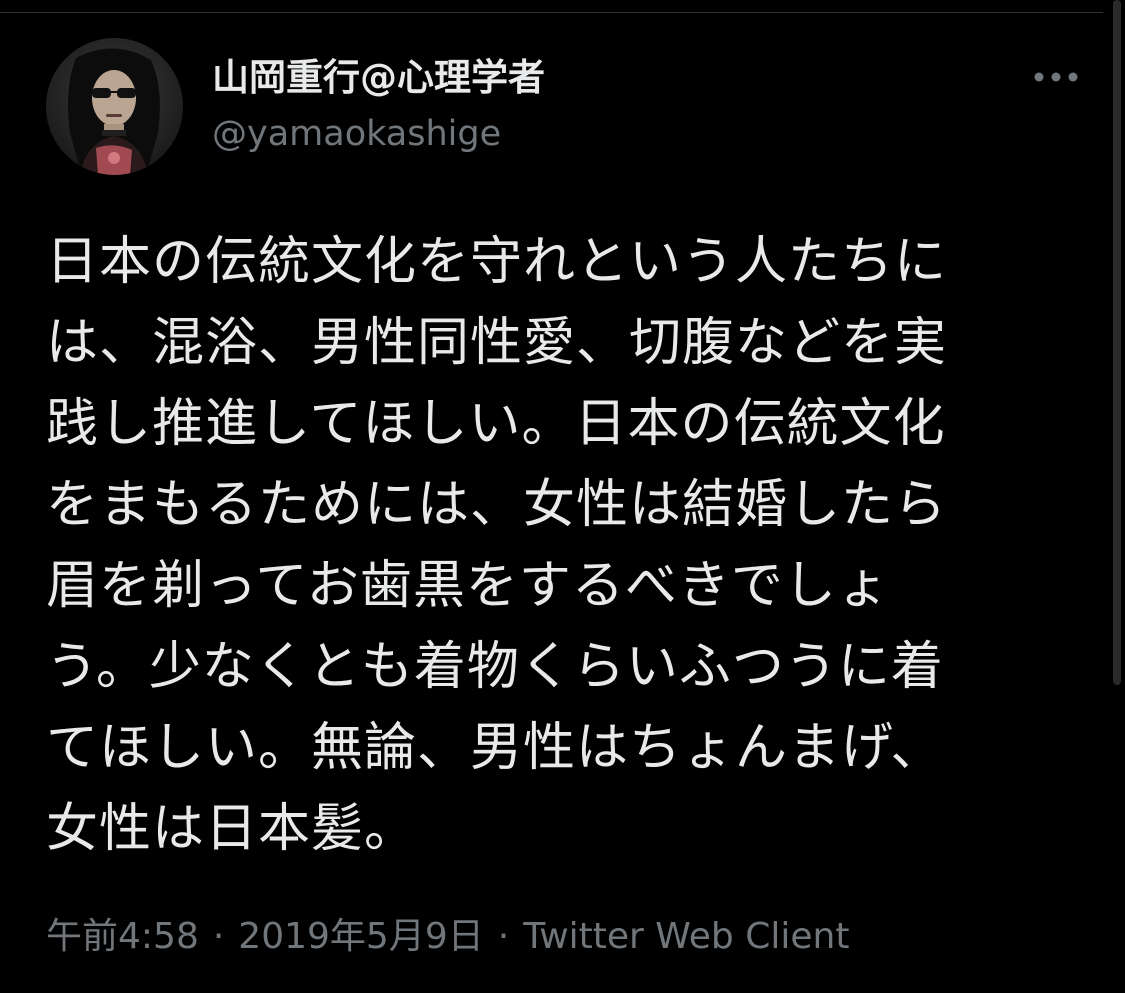 The image size is (1125, 993). What do you see at coordinates (551, 6) in the screenshot?
I see `top-divider` at bounding box center [551, 6].